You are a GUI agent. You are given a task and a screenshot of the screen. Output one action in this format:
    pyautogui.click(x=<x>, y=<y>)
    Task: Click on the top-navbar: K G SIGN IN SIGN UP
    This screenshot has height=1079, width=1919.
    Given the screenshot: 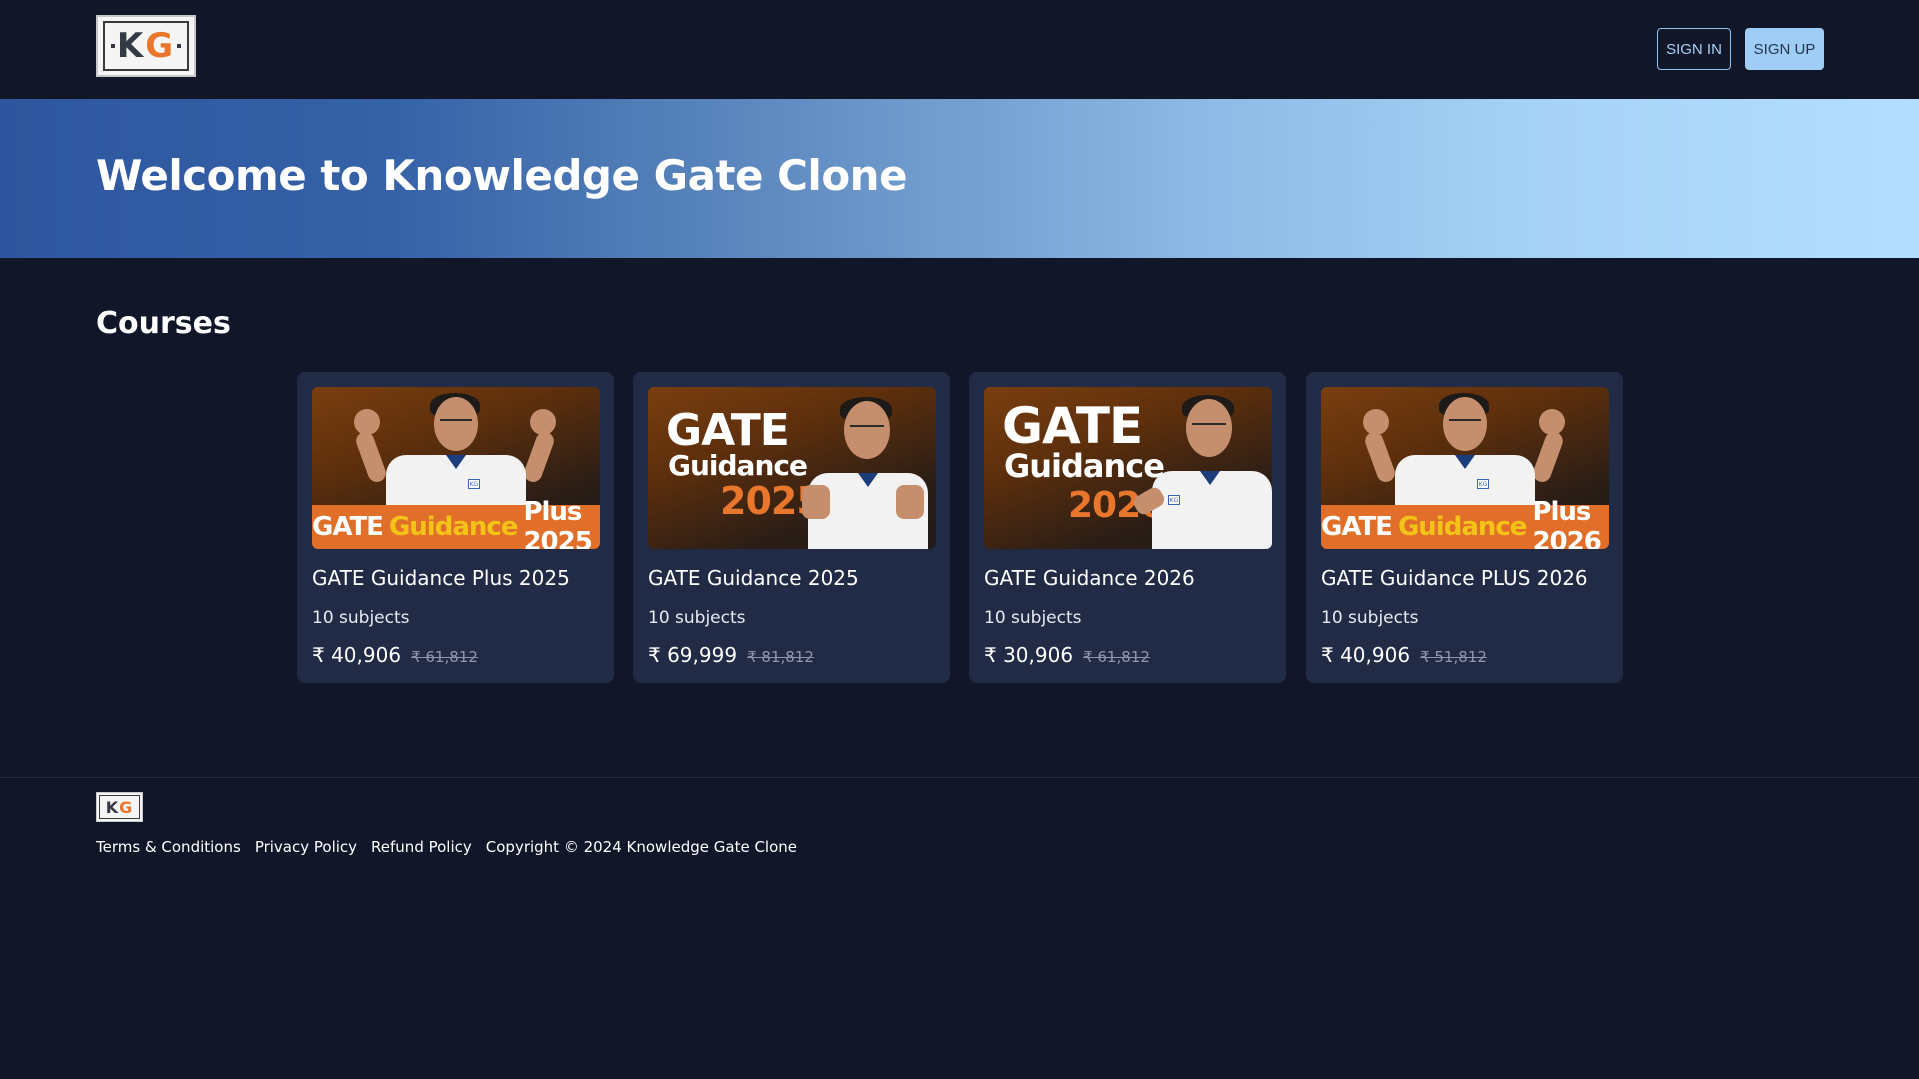 What is the action you would take?
    pyautogui.click(x=959, y=49)
    